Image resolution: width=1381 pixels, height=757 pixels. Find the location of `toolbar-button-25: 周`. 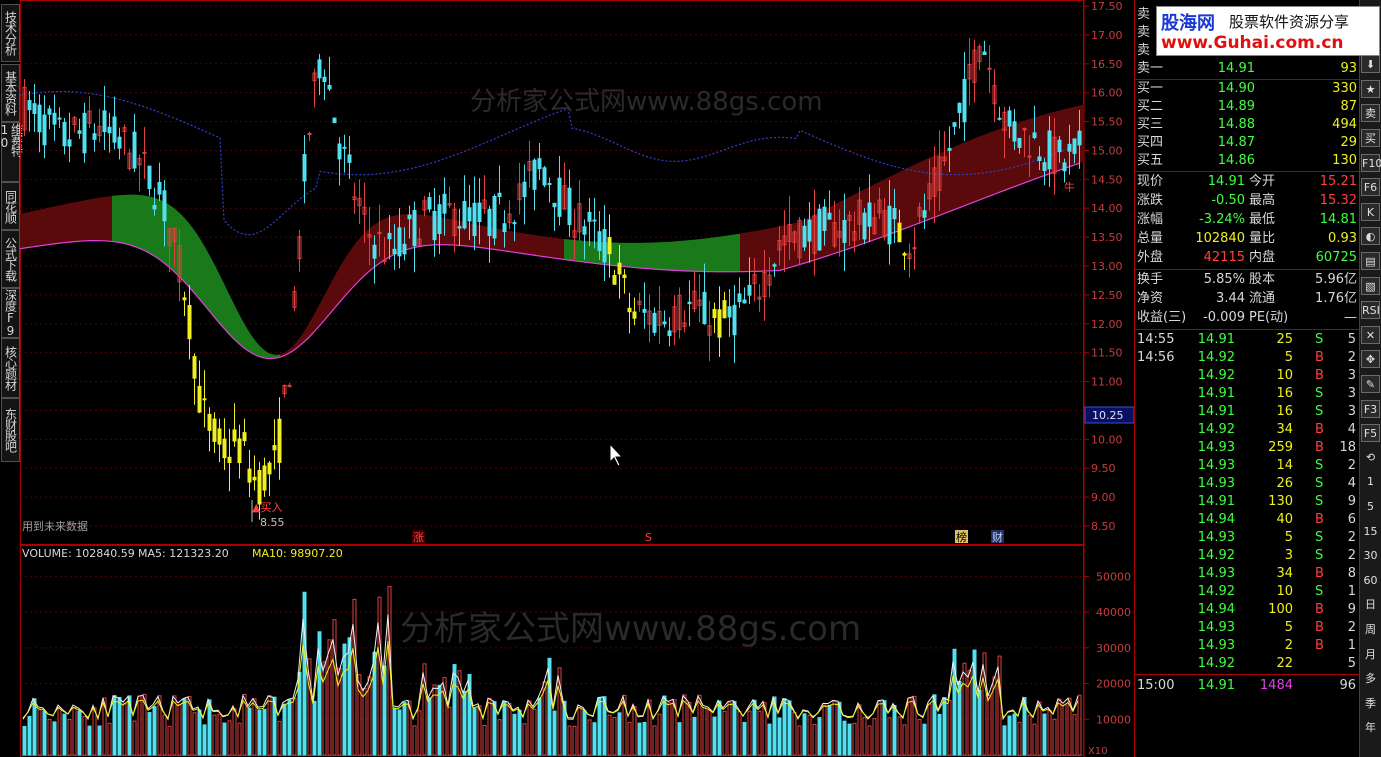

toolbar-button-25: 周 is located at coordinates (1370, 630).